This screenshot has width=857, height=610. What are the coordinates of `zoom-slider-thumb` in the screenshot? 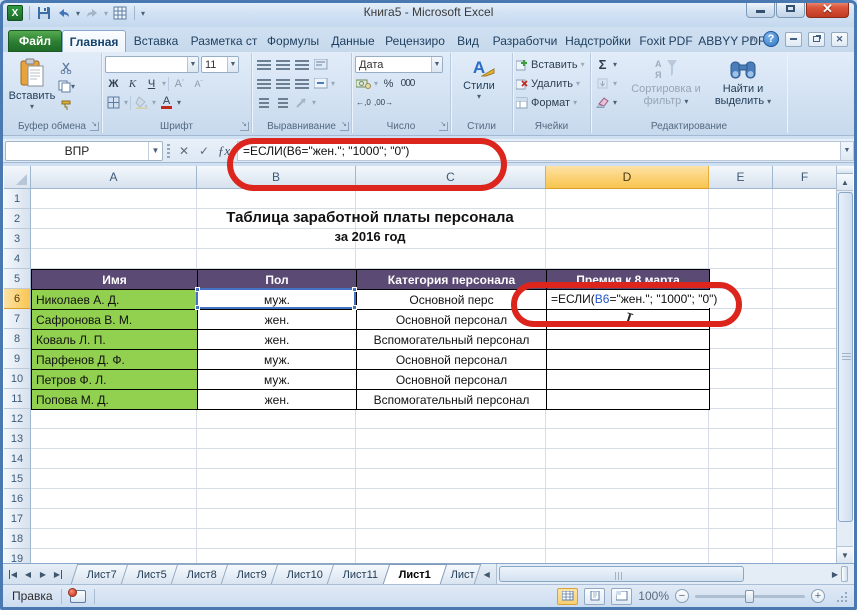 It's located at (749, 596).